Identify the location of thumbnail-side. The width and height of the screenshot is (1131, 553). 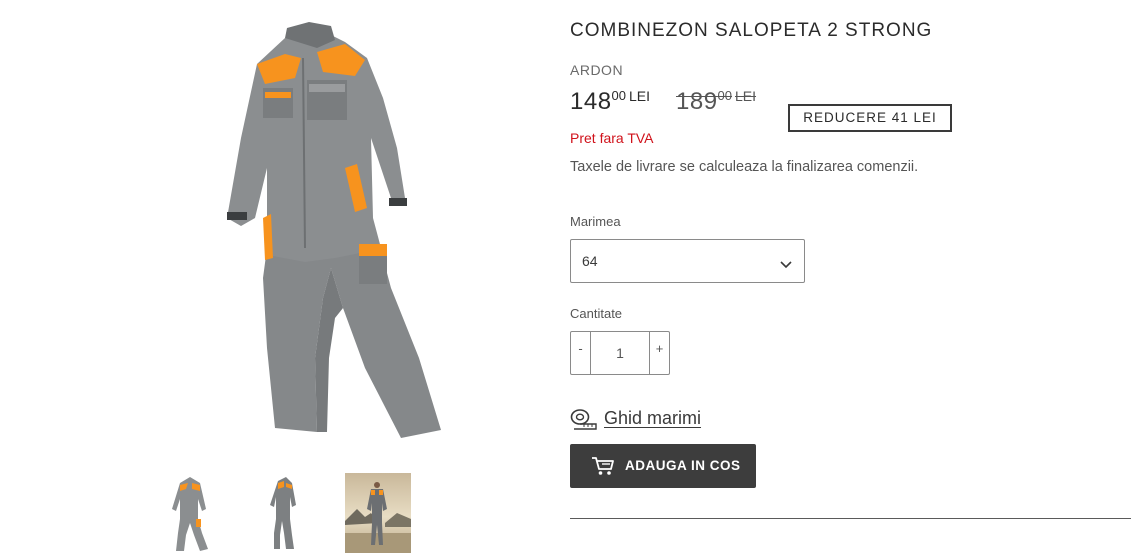
(285, 513).